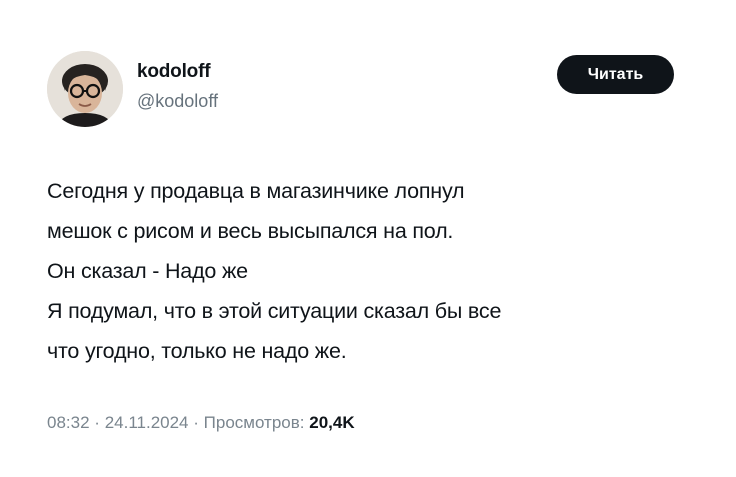  What do you see at coordinates (147, 271) in the screenshot?
I see `tweet-text-line: Он сказал - Надо же` at bounding box center [147, 271].